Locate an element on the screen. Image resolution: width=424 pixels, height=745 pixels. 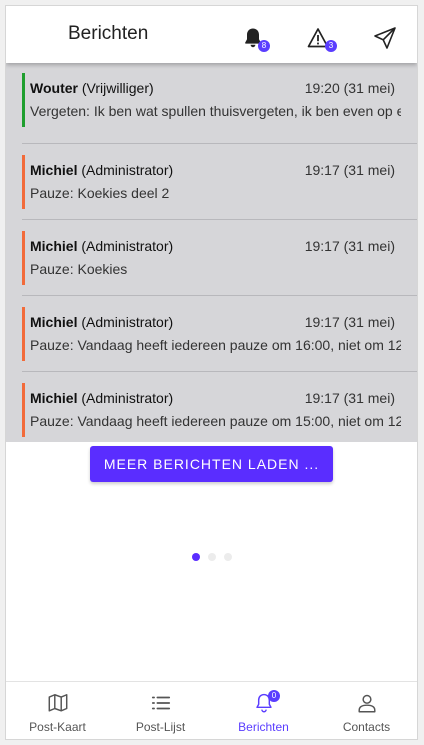
nav-item-berichten: 0 Berichten is located at coordinates (263, 710).